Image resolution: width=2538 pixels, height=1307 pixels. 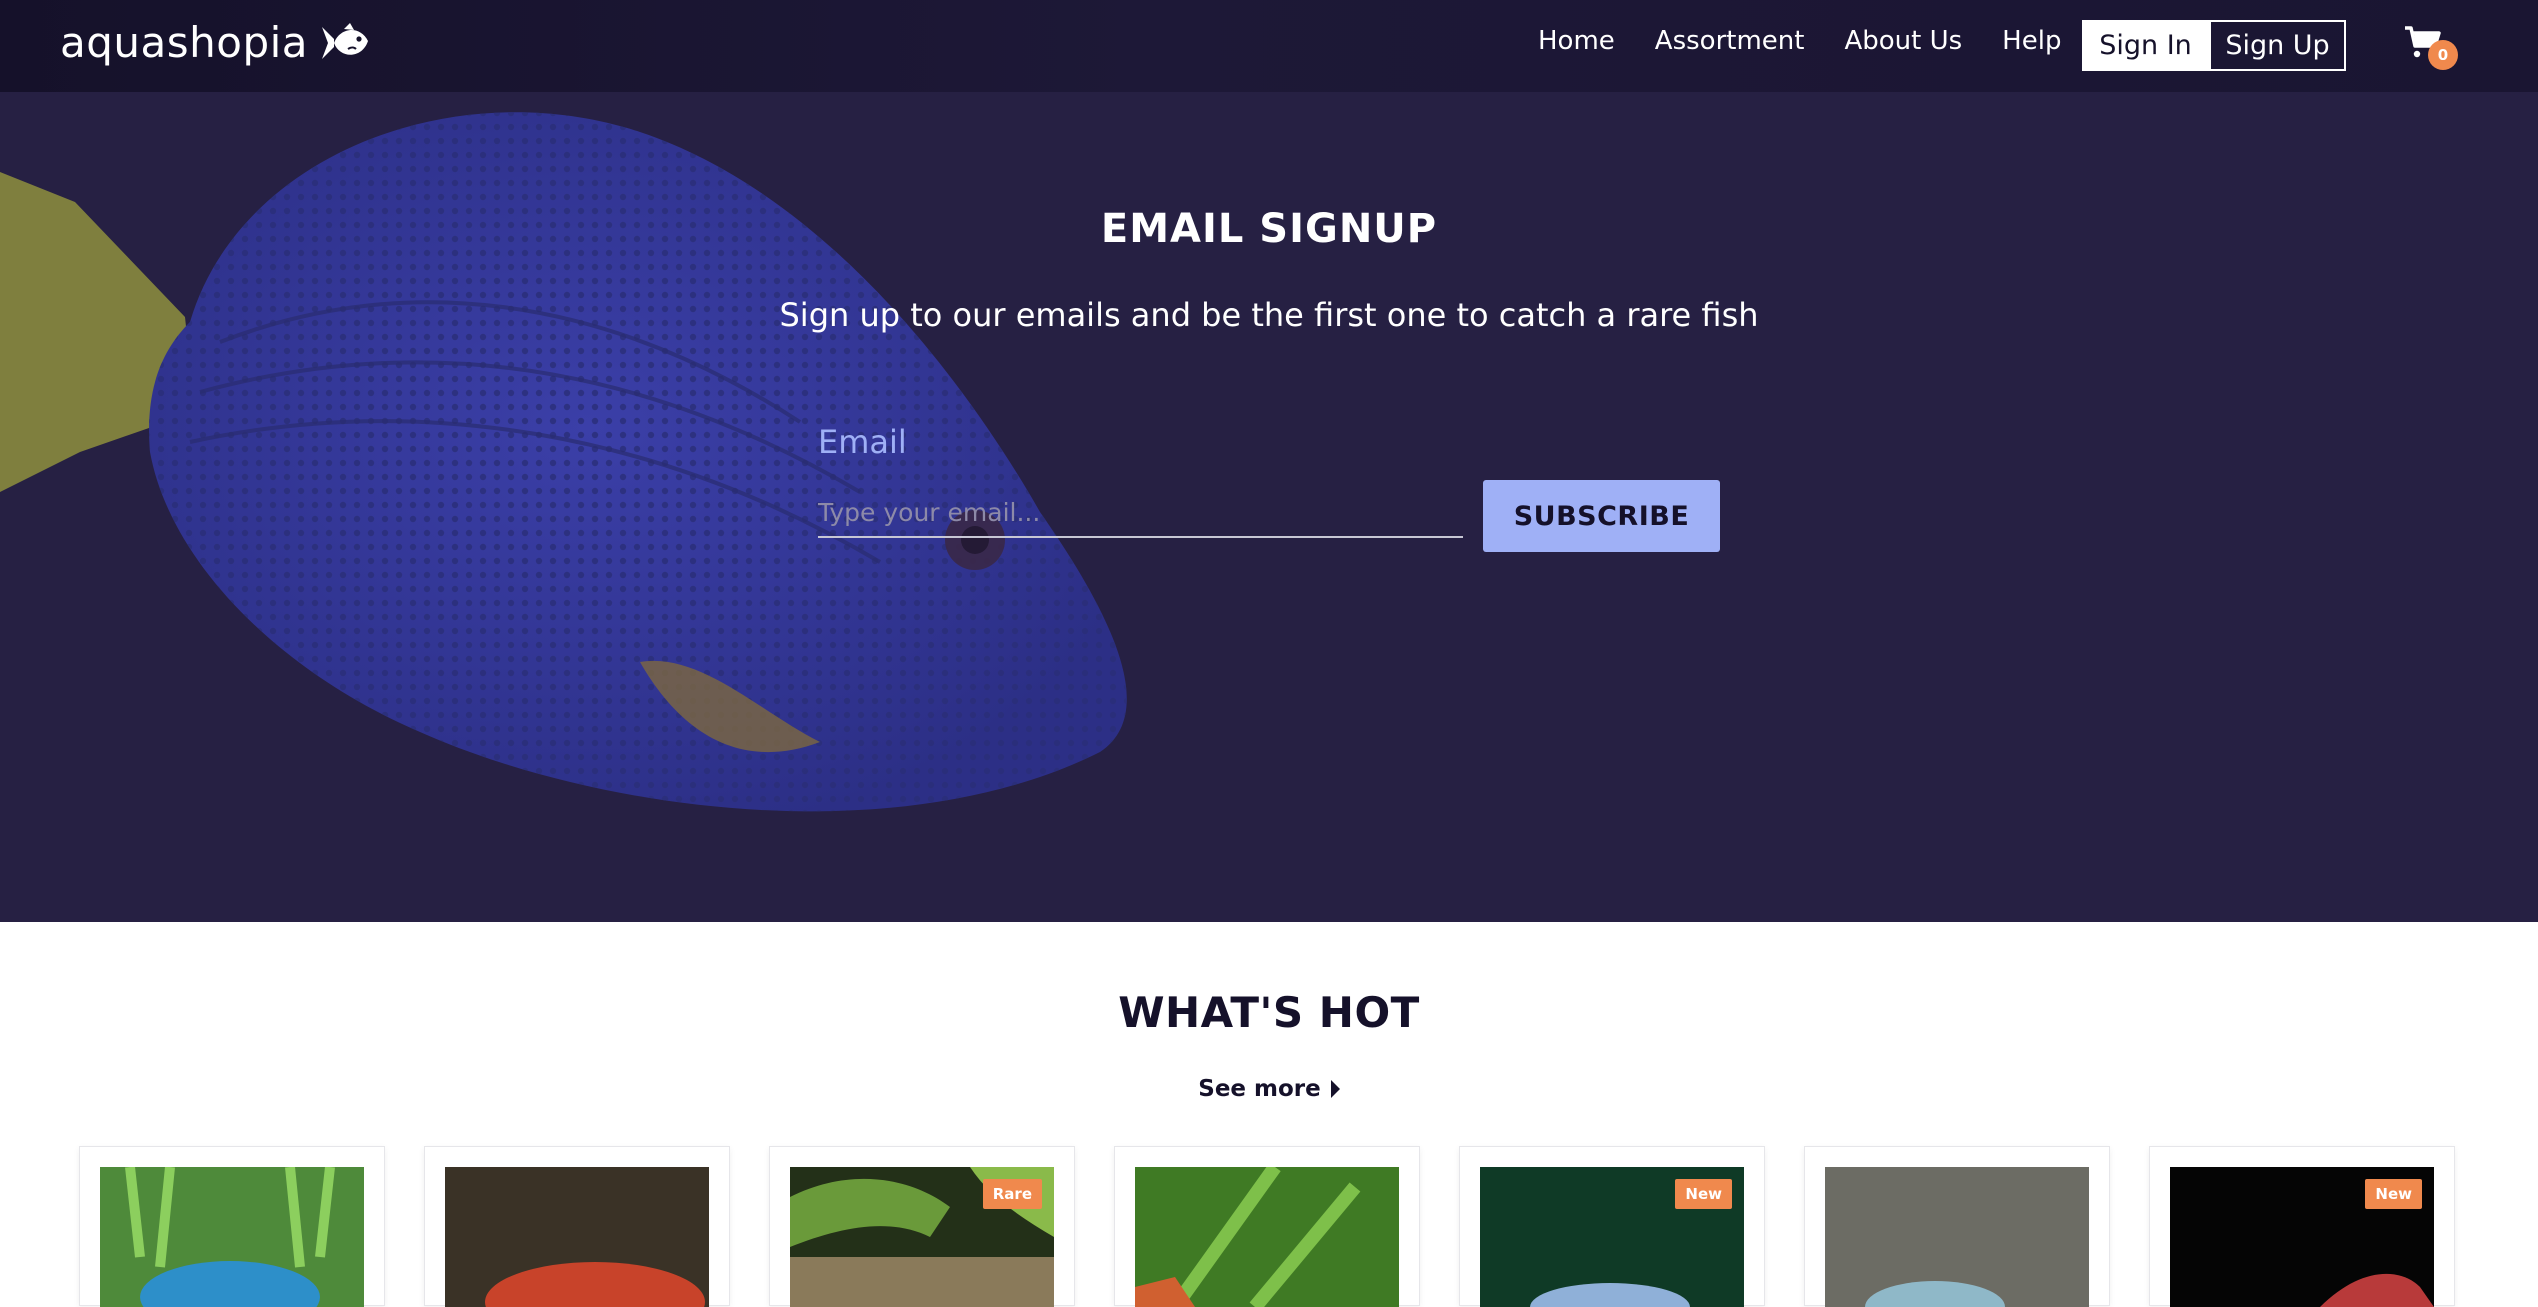 What do you see at coordinates (1259, 1089) in the screenshot?
I see `see-more-label: See more` at bounding box center [1259, 1089].